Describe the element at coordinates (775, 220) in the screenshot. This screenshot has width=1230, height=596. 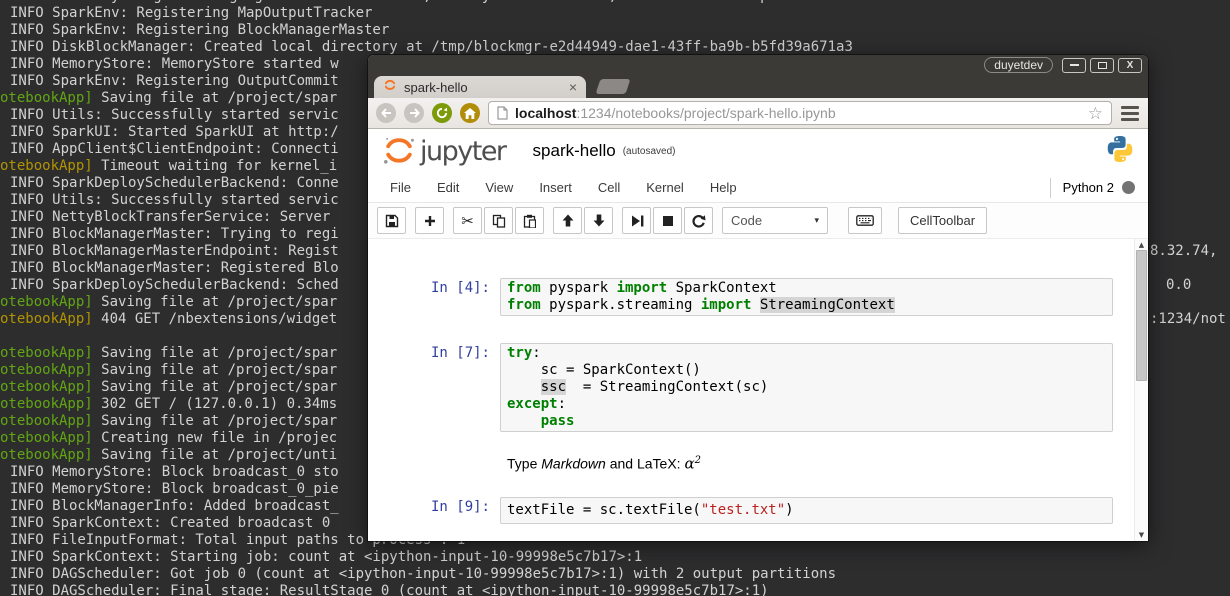
I see `cell-type-select: Code ▾` at that location.